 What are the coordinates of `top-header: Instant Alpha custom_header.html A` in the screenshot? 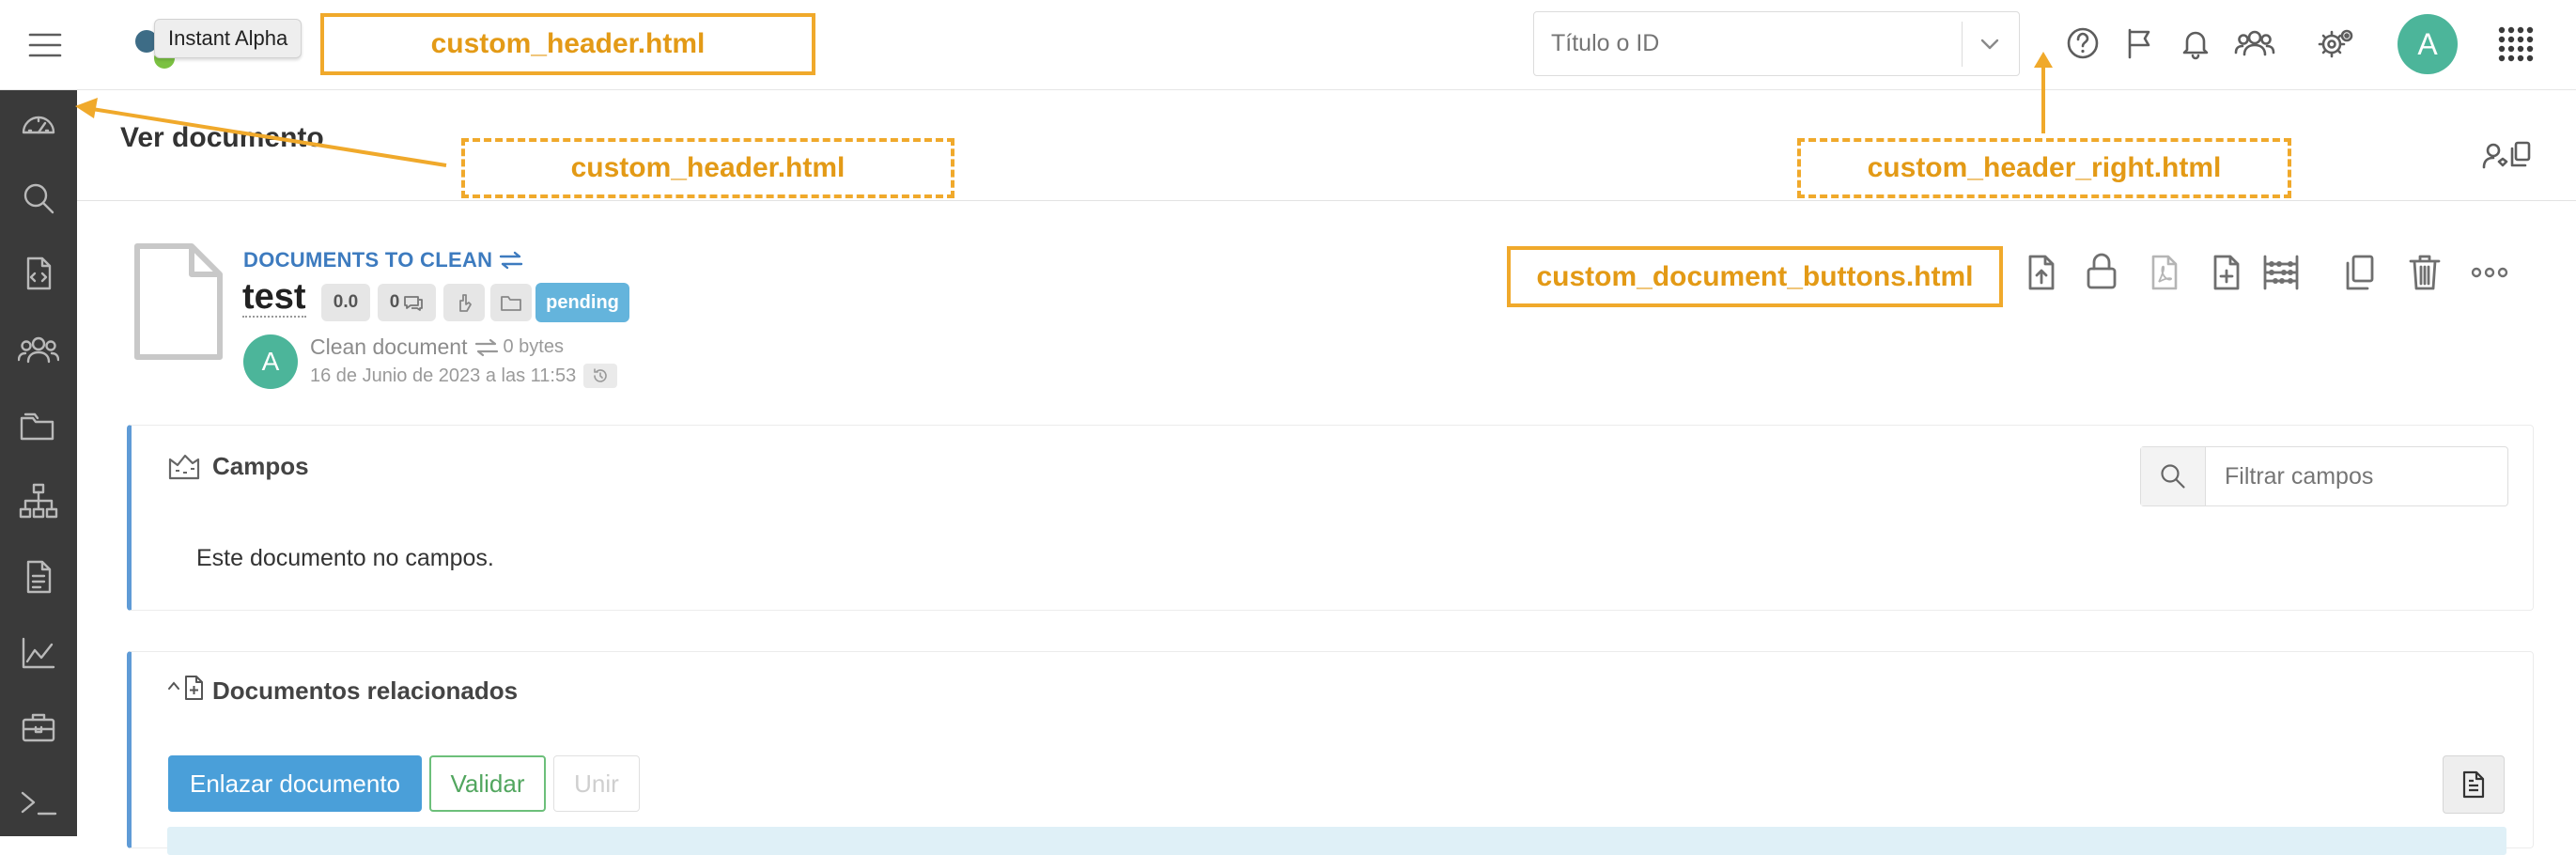 It's located at (1288, 45).